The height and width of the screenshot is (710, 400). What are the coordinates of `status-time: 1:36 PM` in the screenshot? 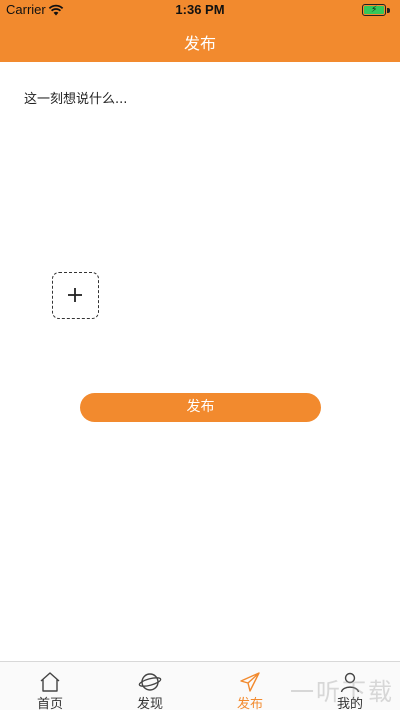 It's located at (200, 9).